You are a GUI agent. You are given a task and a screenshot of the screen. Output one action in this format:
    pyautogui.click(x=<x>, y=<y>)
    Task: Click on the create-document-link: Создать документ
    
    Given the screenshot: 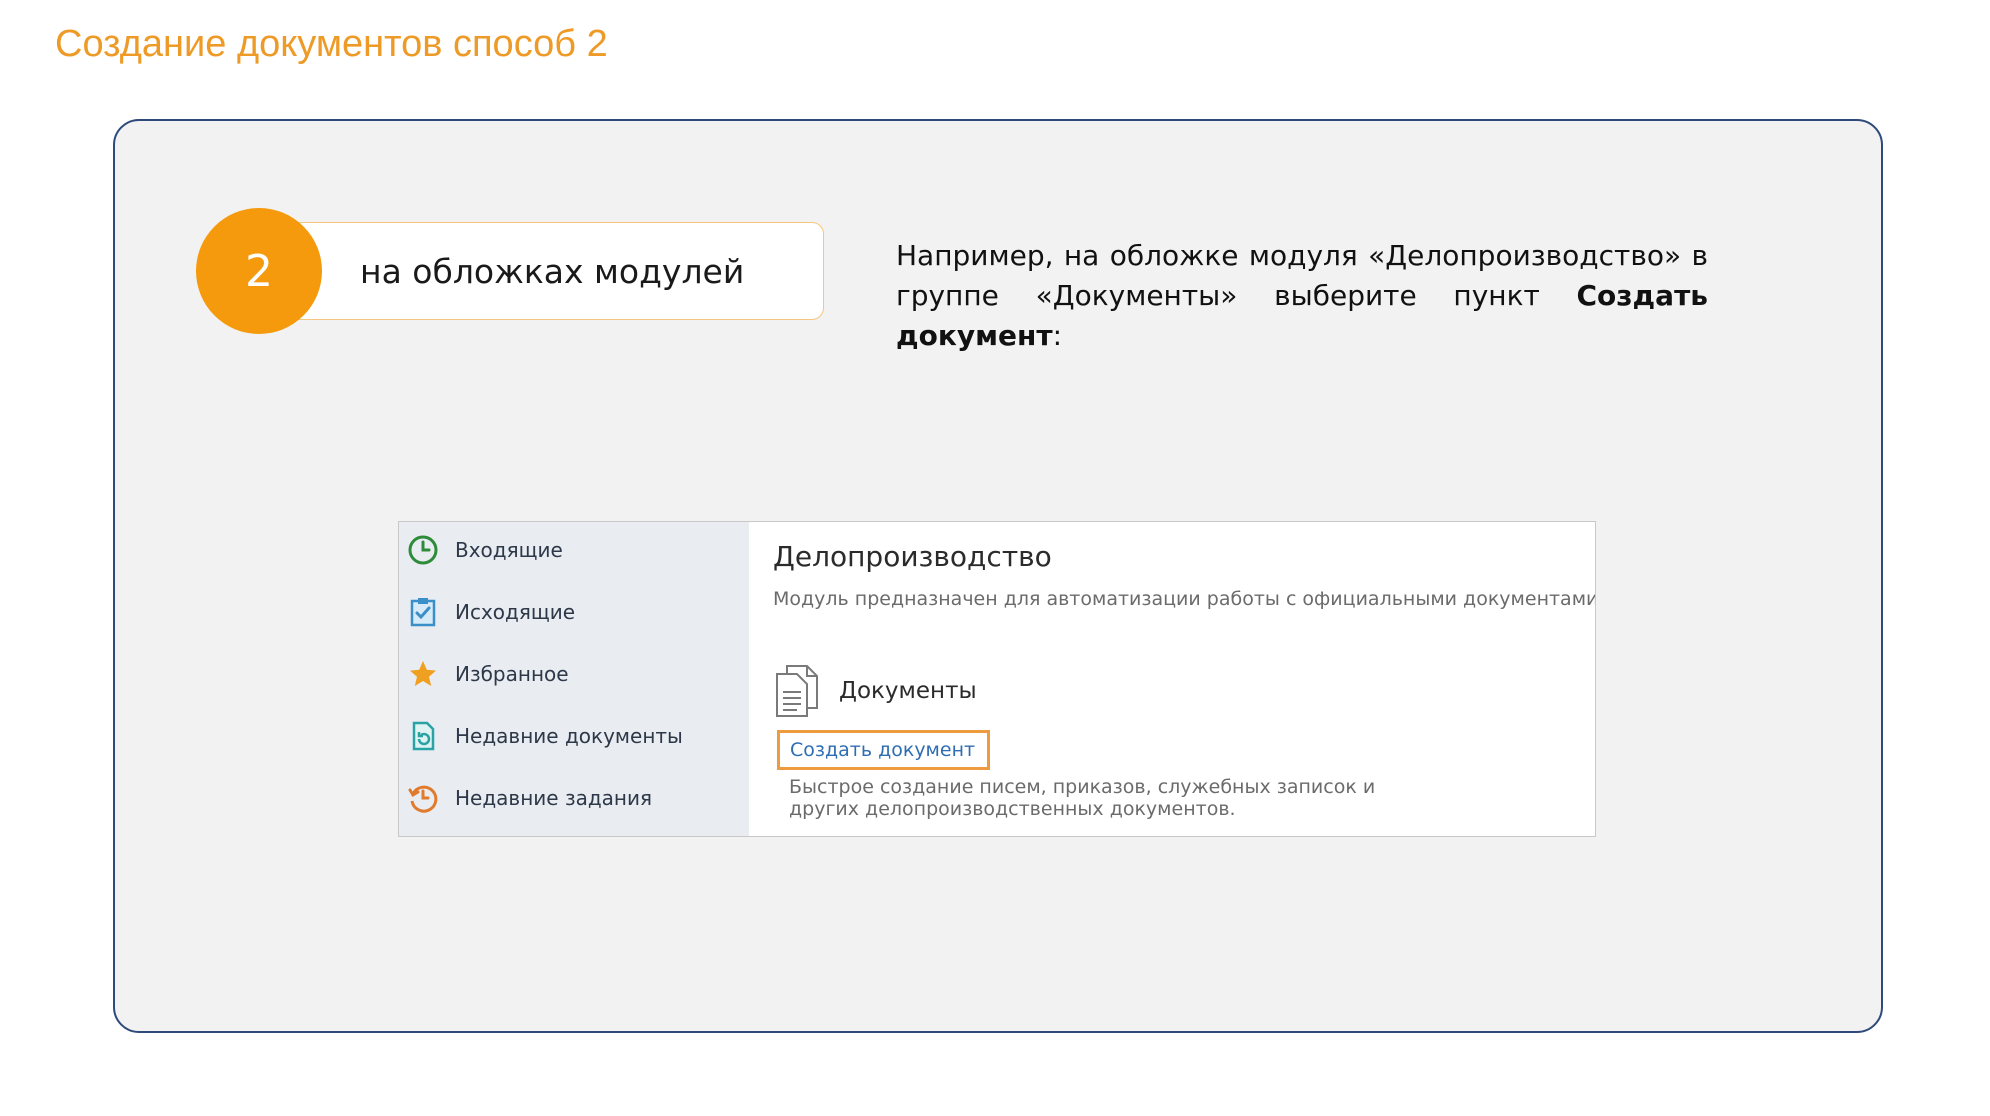 What is the action you would take?
    pyautogui.click(x=884, y=750)
    